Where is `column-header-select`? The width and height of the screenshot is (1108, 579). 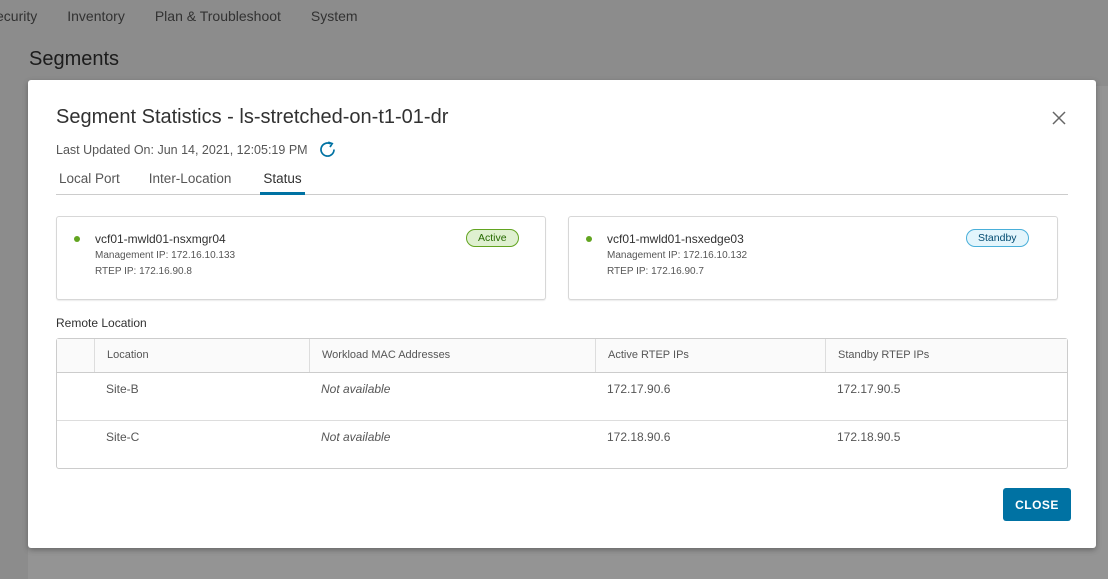 column-header-select is located at coordinates (75, 355).